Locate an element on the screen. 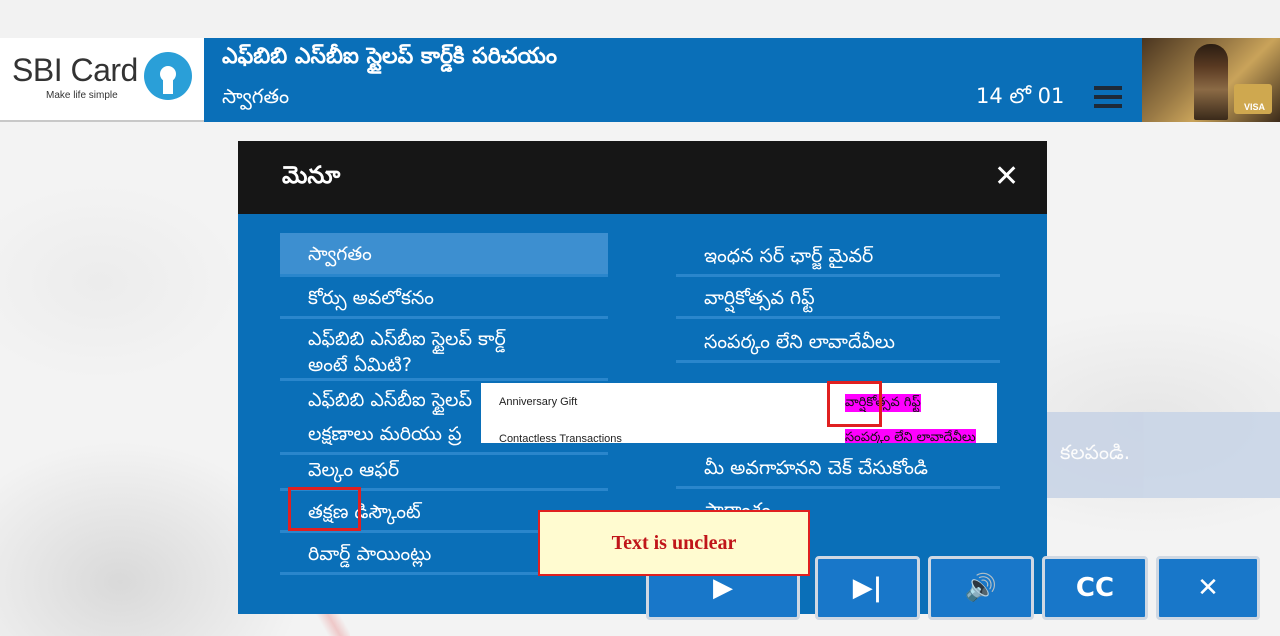 Image resolution: width=1280 pixels, height=636 pixels. cc-button: CC is located at coordinates (1095, 588).